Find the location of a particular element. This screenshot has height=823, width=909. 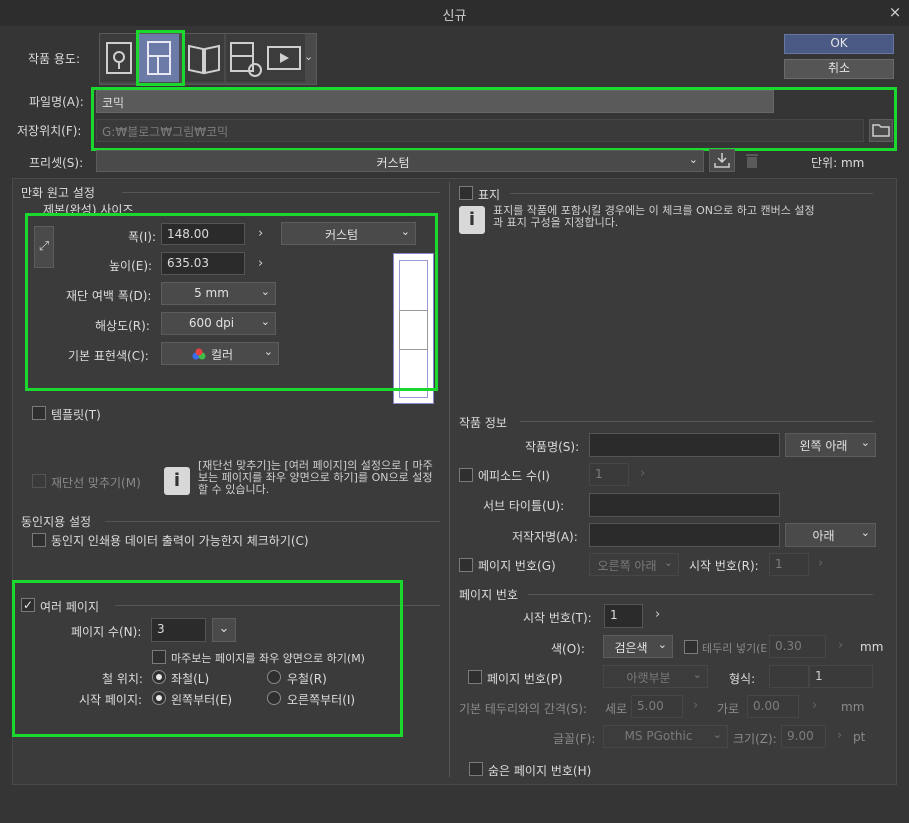

work-pagenum-position-dropdown: 오른쪽 아래 ⌄ is located at coordinates (634, 564).